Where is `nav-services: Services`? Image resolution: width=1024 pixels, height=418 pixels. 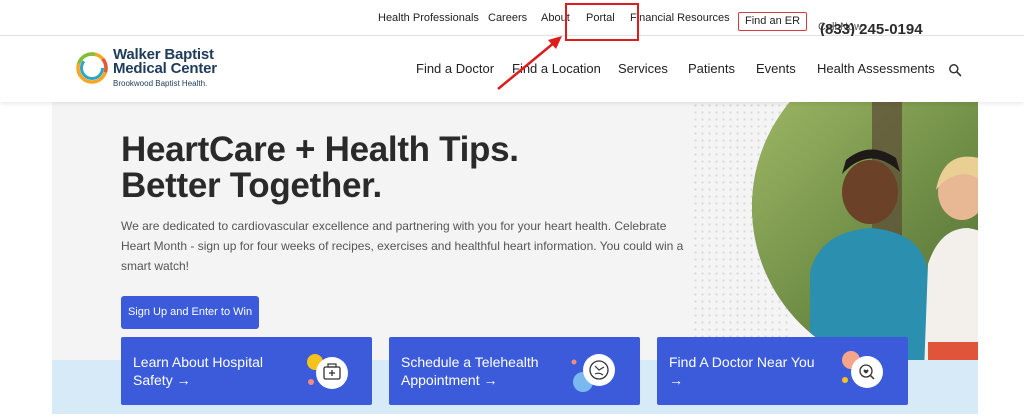
nav-services: Services is located at coordinates (643, 68).